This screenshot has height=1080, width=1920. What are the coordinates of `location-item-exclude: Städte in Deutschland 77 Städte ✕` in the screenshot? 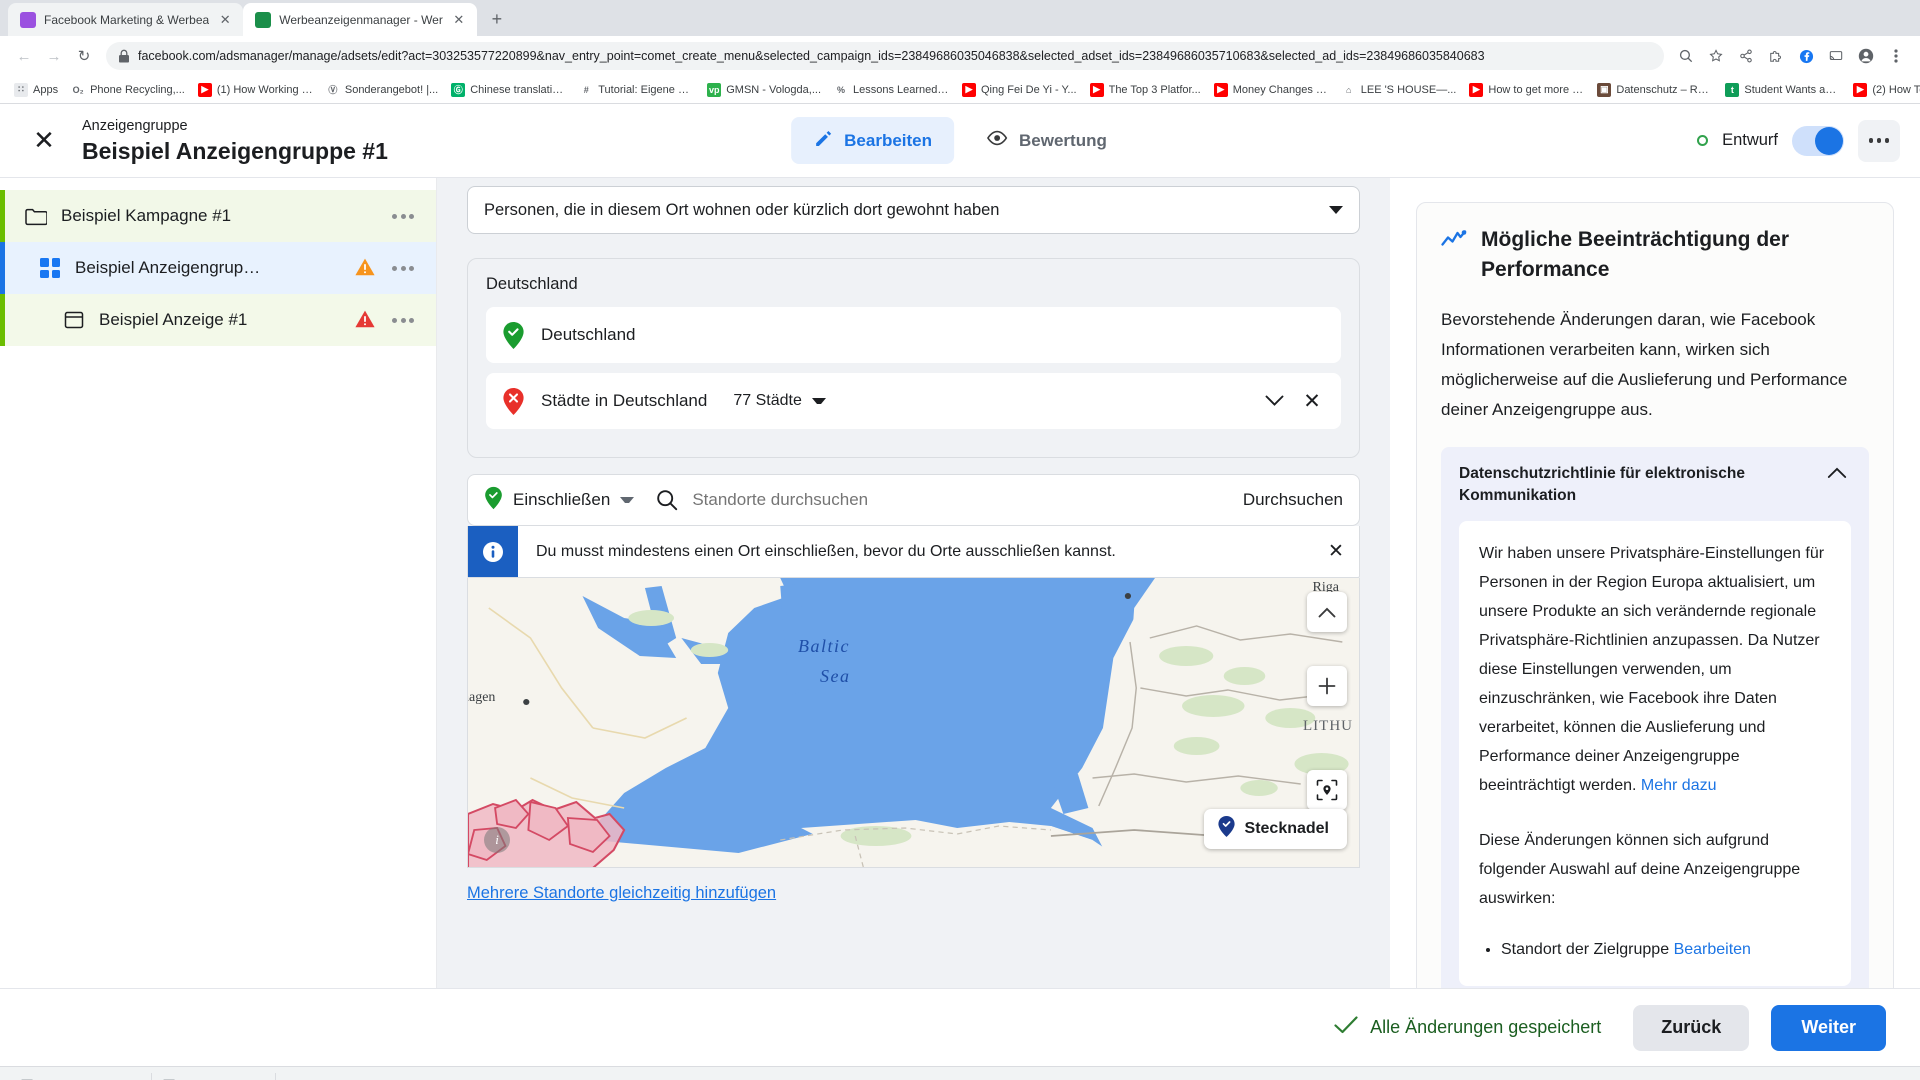 It's located at (913, 401).